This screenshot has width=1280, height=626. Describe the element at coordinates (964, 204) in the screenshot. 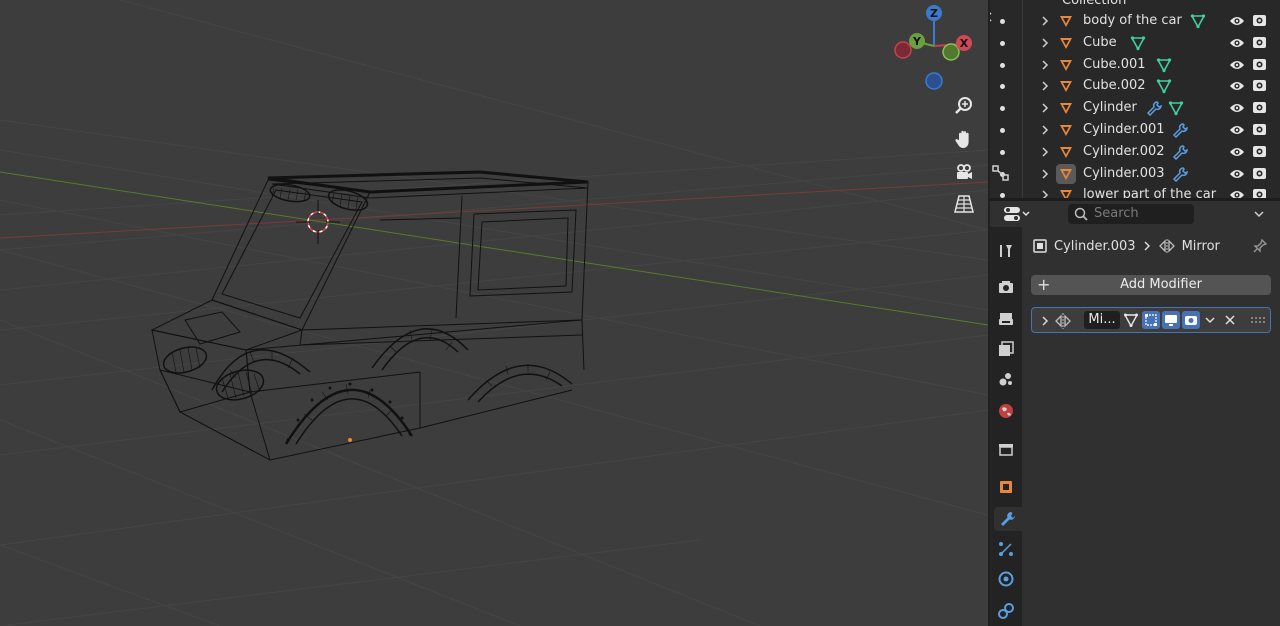

I see `perspective-toggle-button` at that location.